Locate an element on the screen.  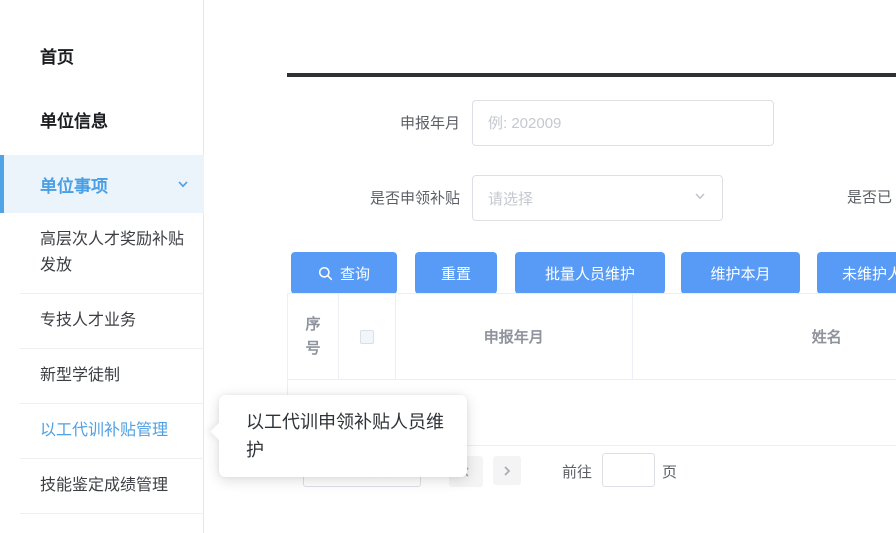
search-icon is located at coordinates (325, 273).